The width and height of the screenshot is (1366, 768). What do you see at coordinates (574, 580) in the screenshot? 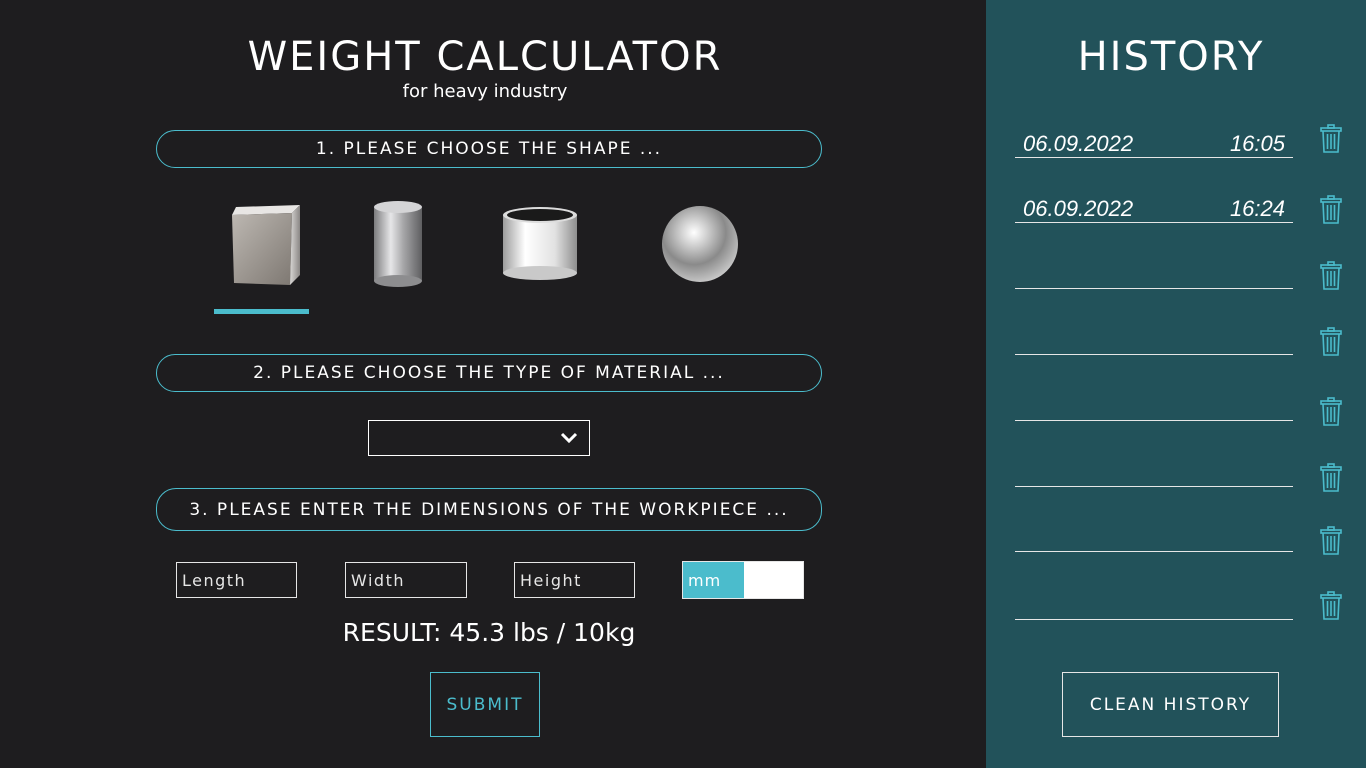
I see `height-input` at bounding box center [574, 580].